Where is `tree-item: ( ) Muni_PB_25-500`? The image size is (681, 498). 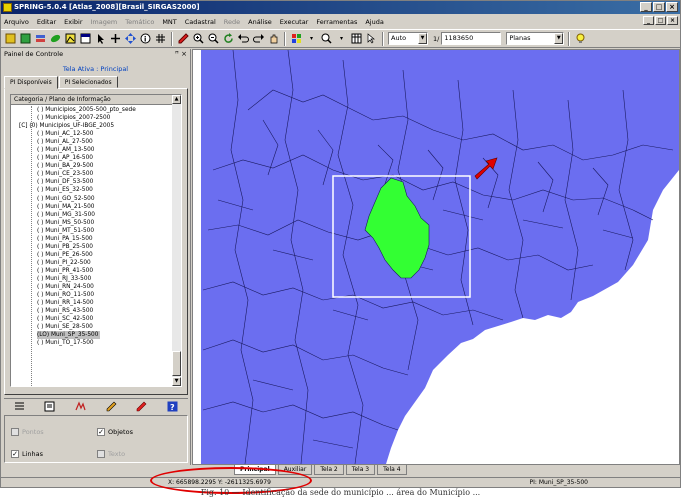
tree-item: ( ) Muni_PB_25-500 is located at coordinates (92, 247).